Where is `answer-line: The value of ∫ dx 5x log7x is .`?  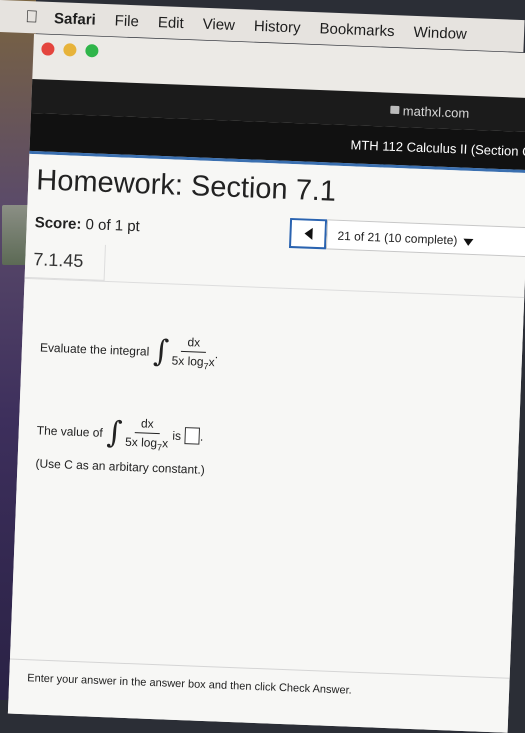 answer-line: The value of ∫ dx 5x log7x is . is located at coordinates (120, 433).